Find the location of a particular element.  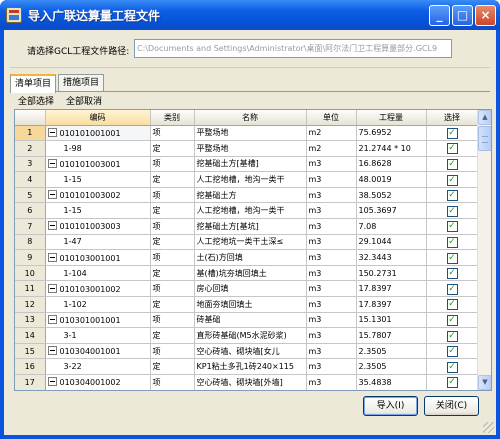

code-cell: 1-104 is located at coordinates (98, 273).